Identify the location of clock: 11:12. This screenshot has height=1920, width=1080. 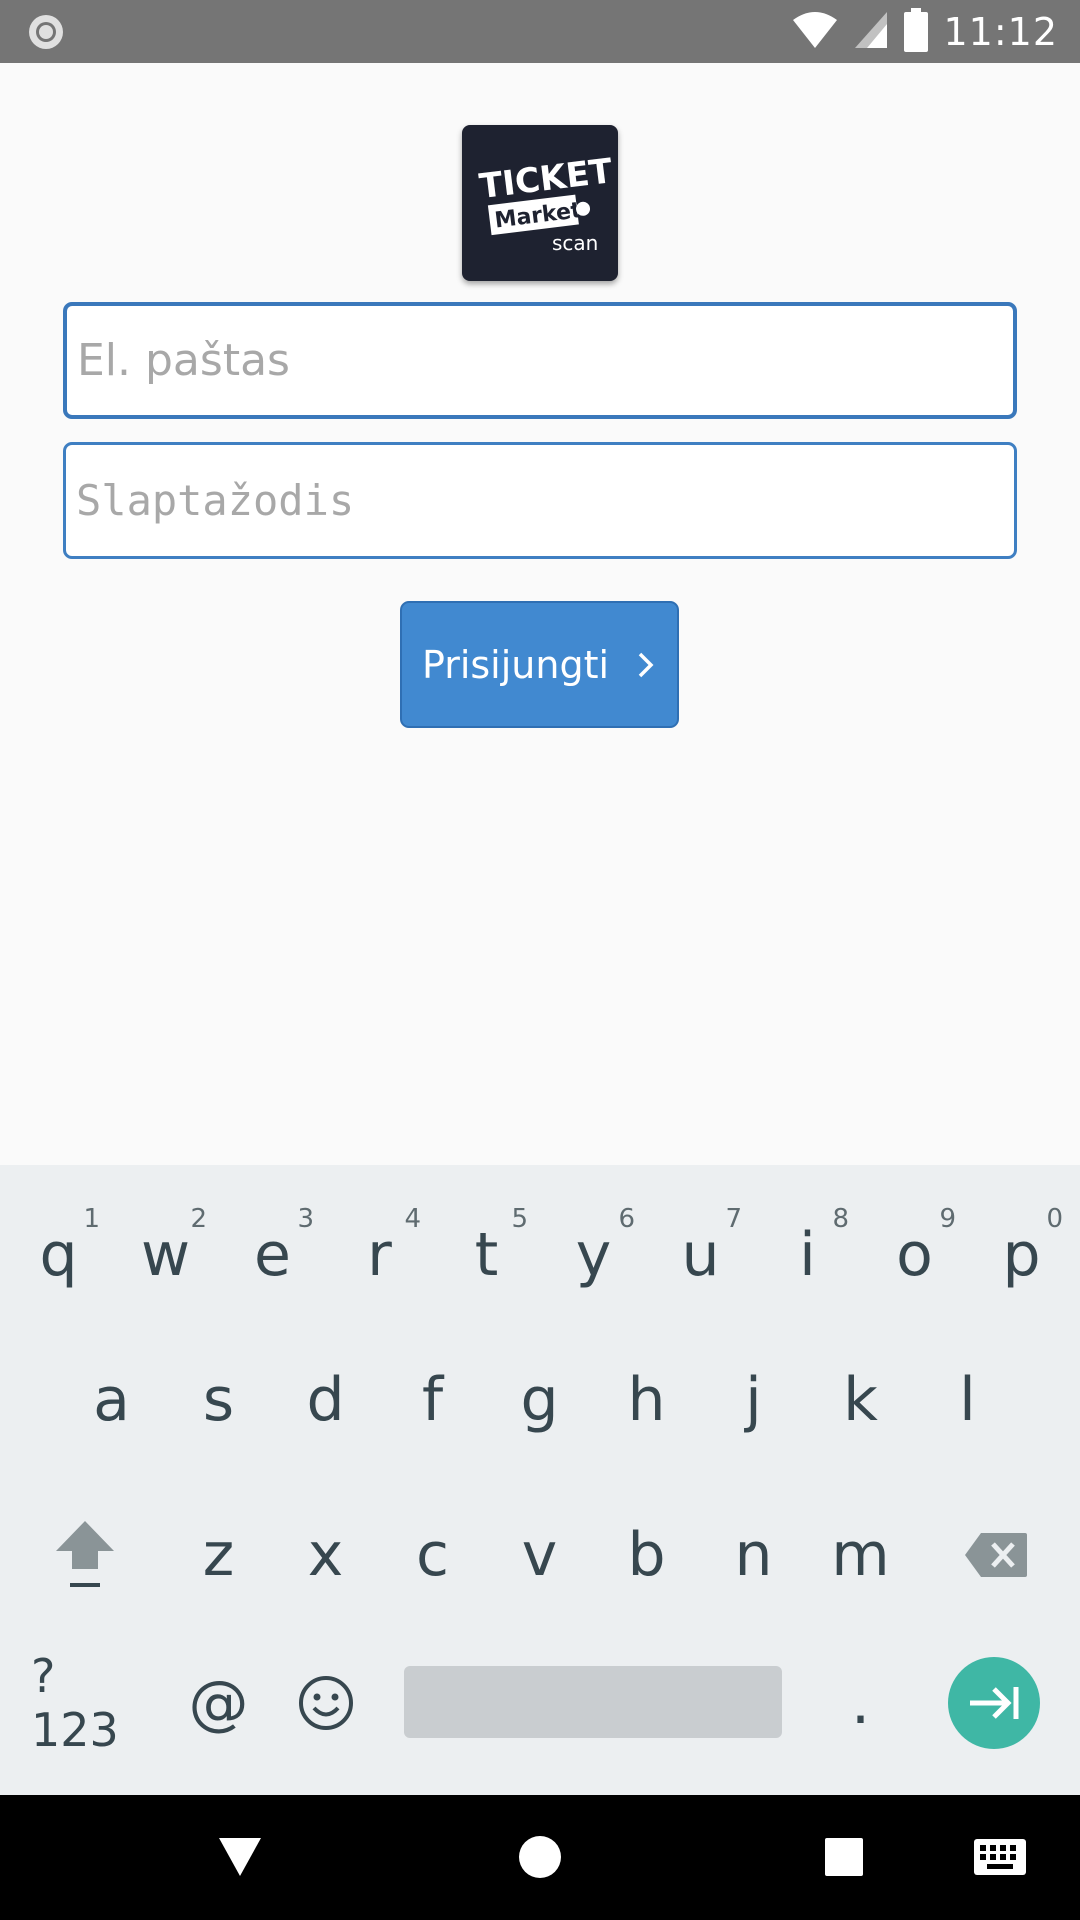
(1000, 32).